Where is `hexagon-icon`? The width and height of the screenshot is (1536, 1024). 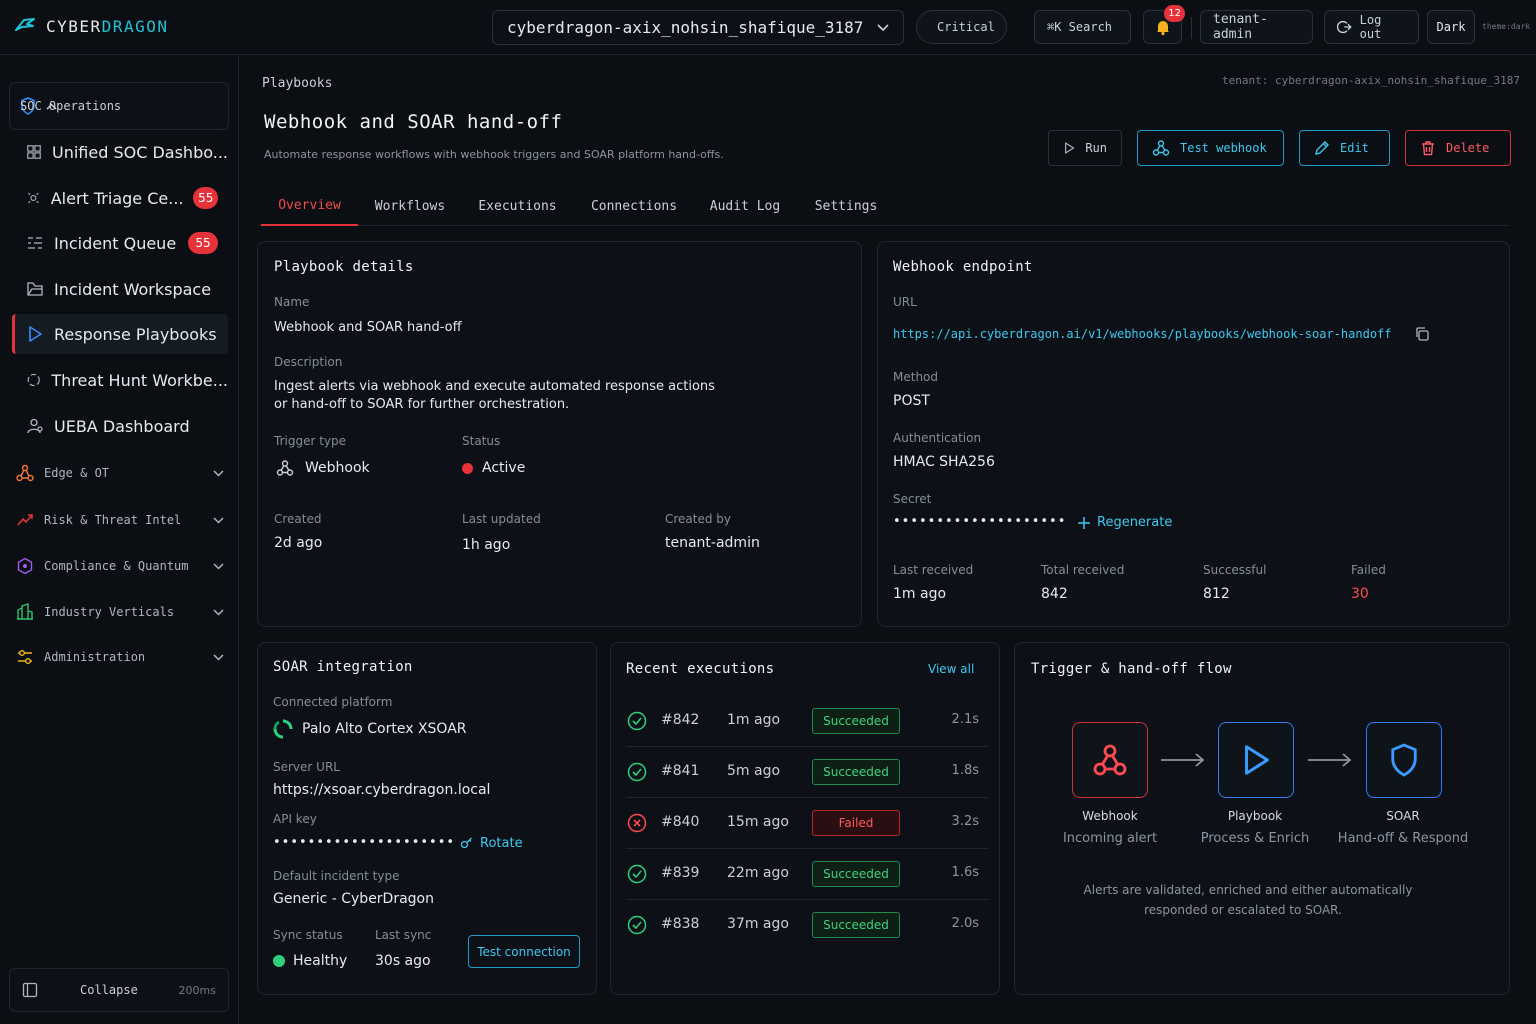
hexagon-icon is located at coordinates (25, 566).